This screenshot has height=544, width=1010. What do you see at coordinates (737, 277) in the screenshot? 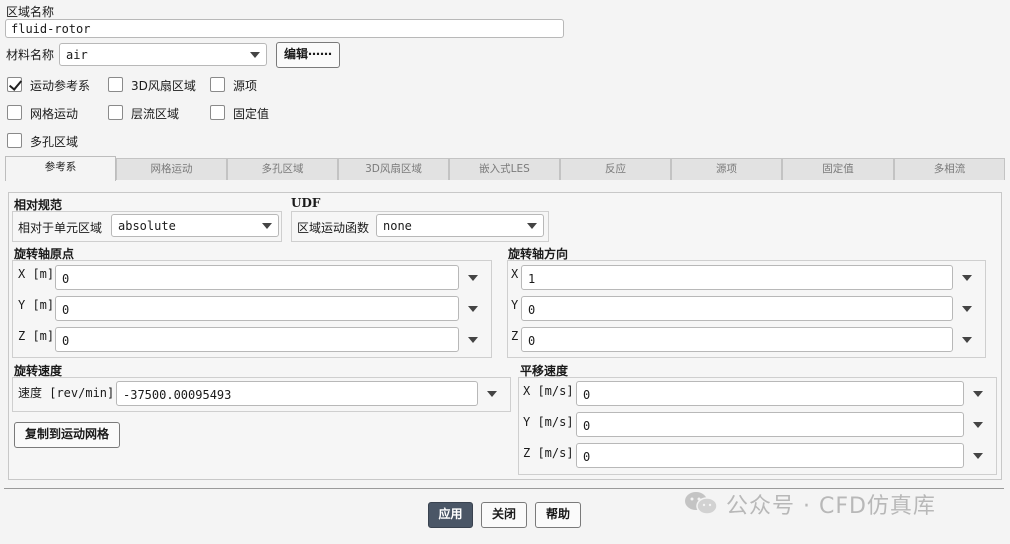
I see `direction-x-input: 1` at bounding box center [737, 277].